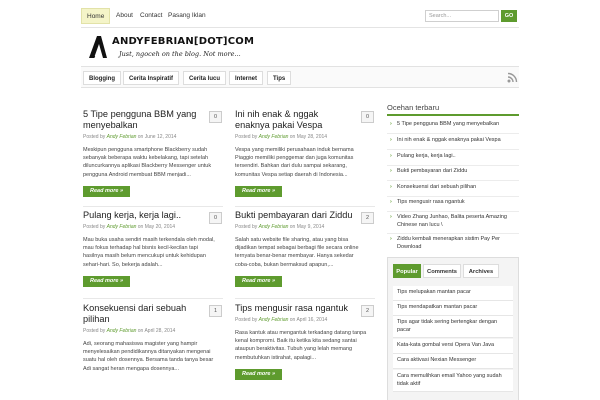  What do you see at coordinates (96, 16) in the screenshot?
I see `nav-home: Home` at bounding box center [96, 16].